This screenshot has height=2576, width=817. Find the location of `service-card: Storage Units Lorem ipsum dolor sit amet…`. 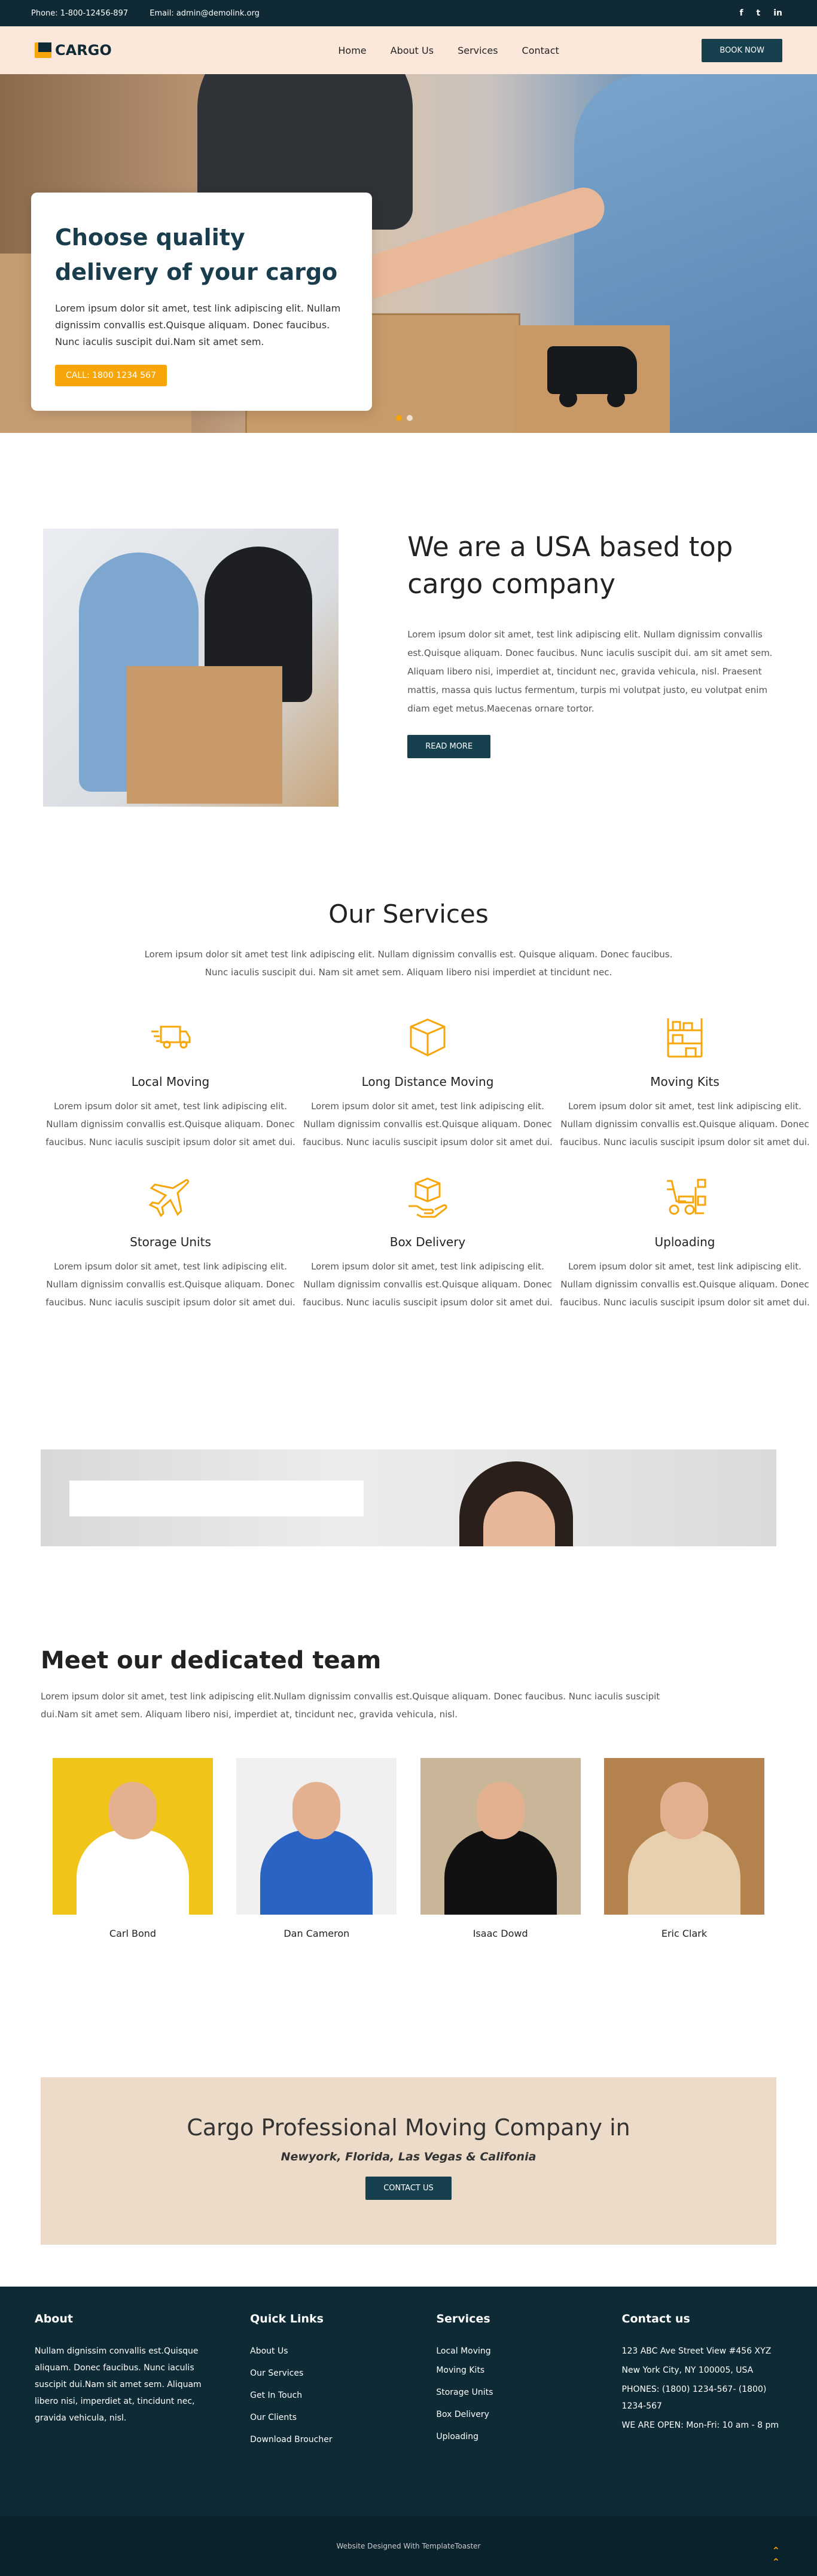

service-card: Storage Units Lorem ipsum dolor sit amet… is located at coordinates (170, 1243).